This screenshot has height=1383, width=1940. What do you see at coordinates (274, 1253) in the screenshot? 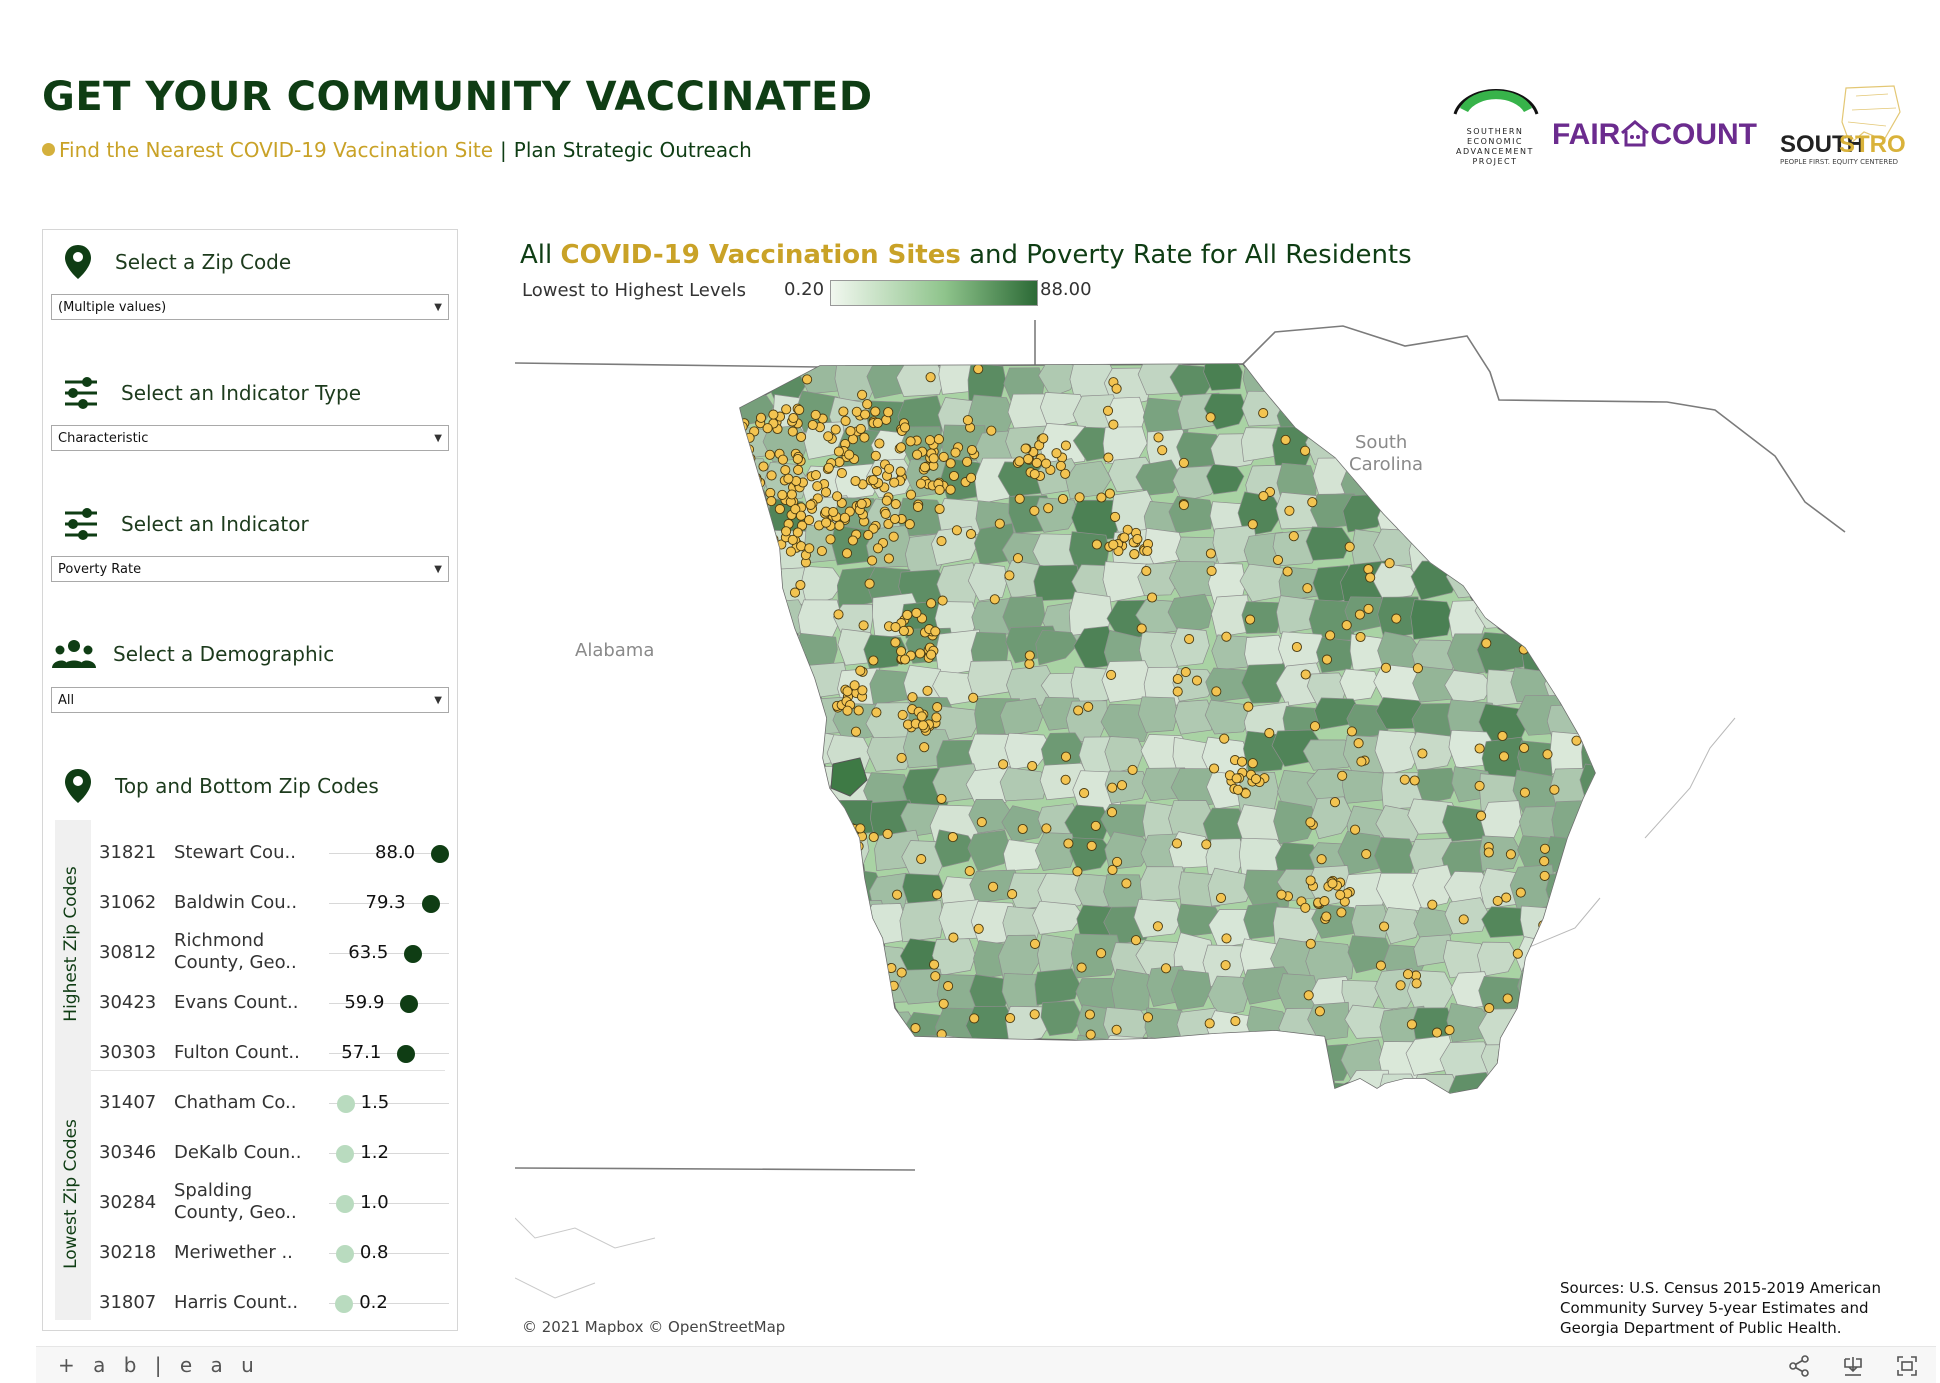
I see `lowest-zip-row: 30218 Meriwether .. 0.8` at bounding box center [274, 1253].